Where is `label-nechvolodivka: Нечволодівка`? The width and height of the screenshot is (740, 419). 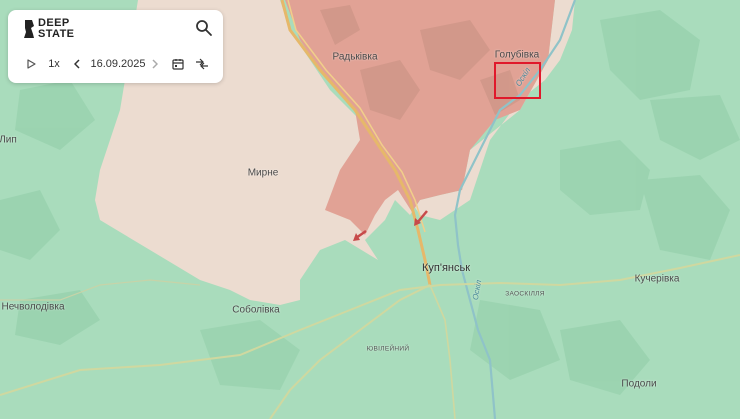 label-nechvolodivka: Нечволодівка is located at coordinates (33, 307).